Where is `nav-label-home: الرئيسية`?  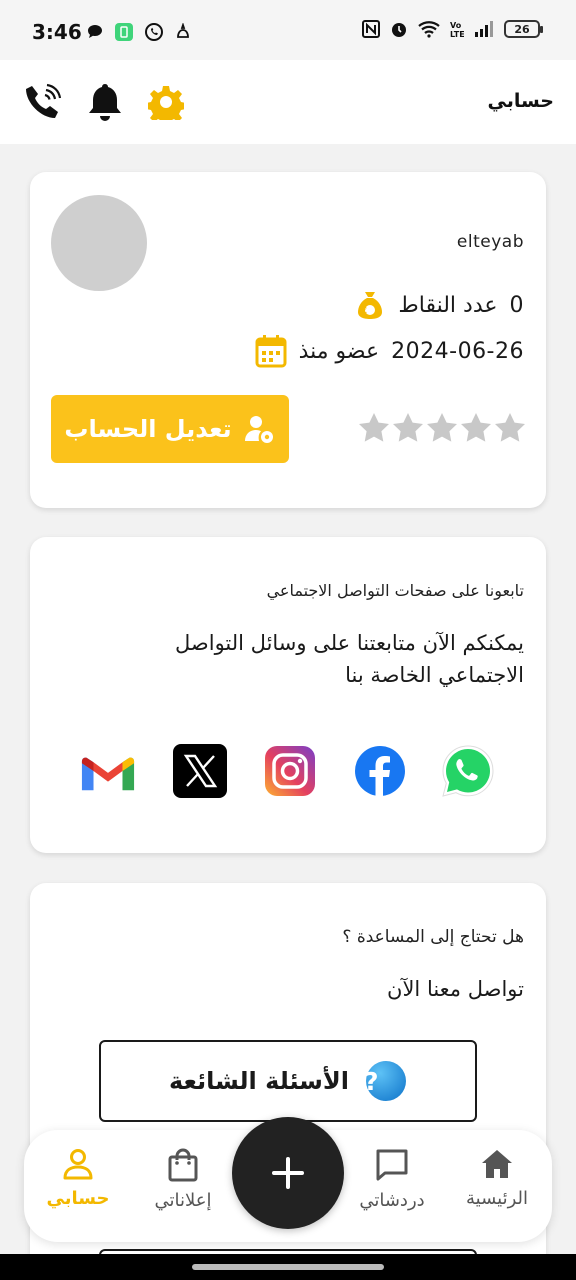
nav-label-home: الرئيسية is located at coordinates (497, 1198).